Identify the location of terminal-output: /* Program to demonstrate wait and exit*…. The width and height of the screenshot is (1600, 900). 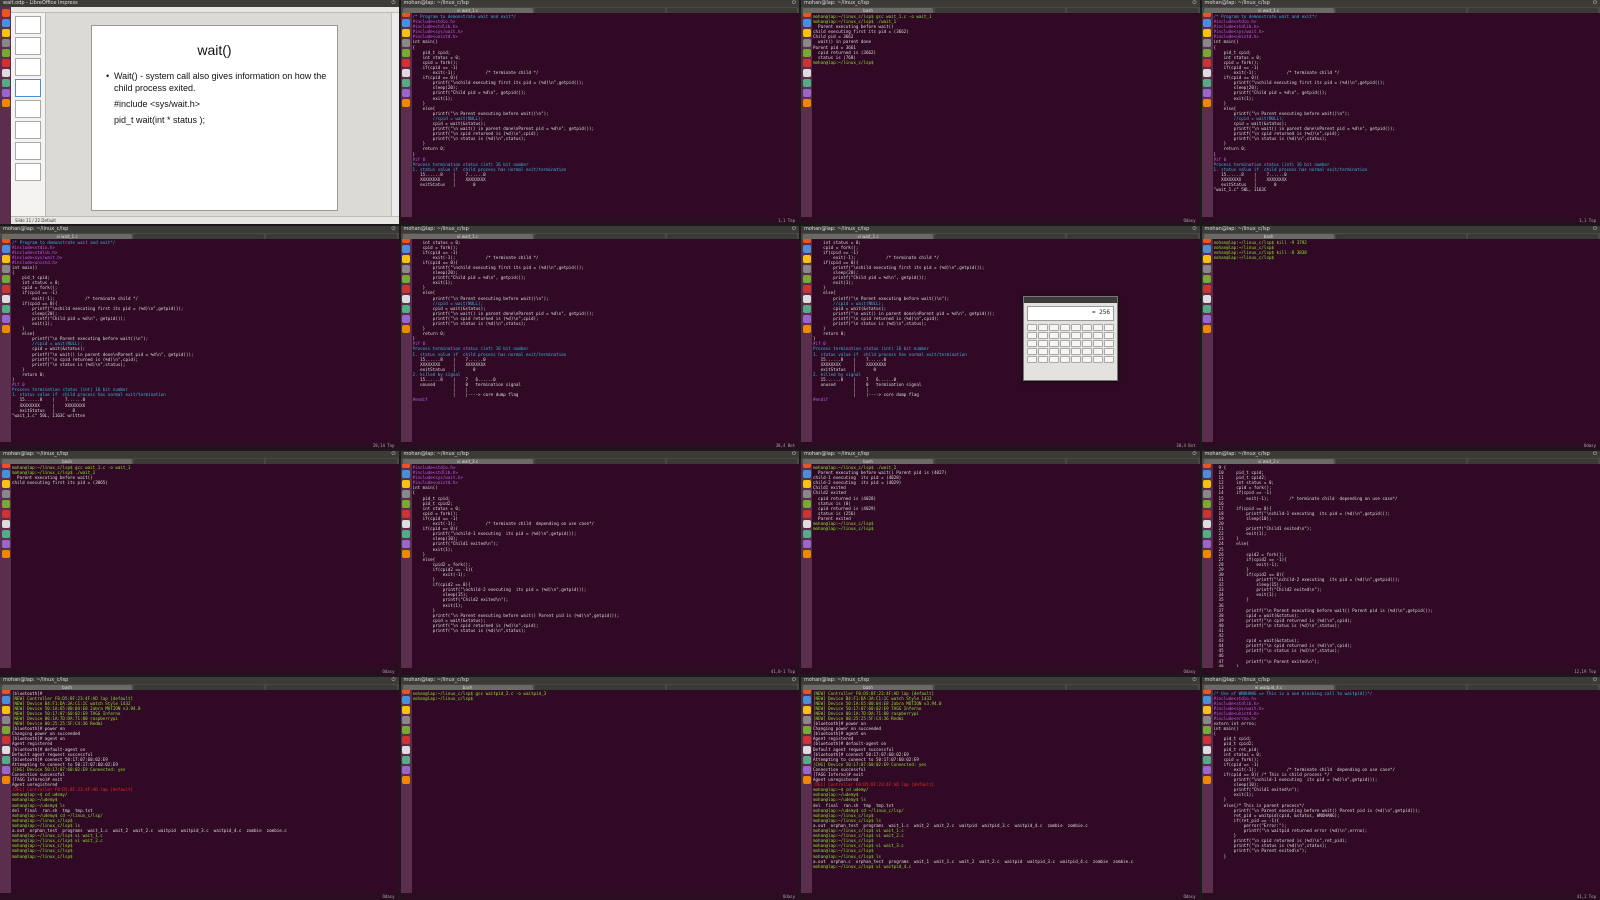
(1406, 115).